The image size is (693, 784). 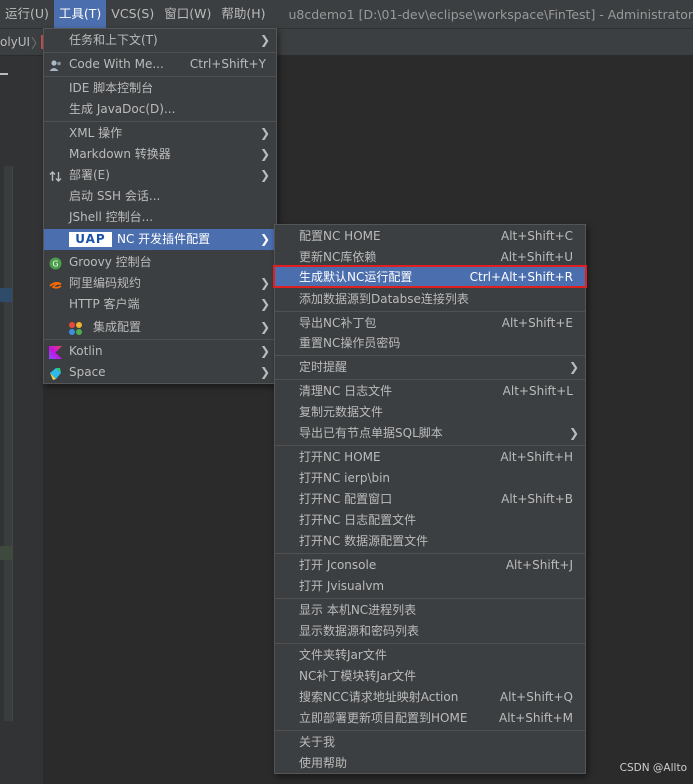 I want to click on menu-help: 帮助(H), so click(x=243, y=14).